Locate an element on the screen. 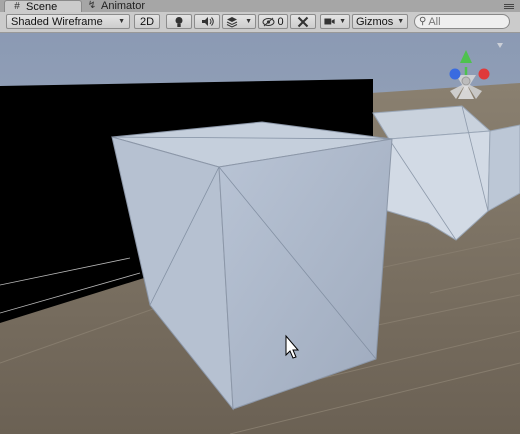 This screenshot has height=434, width=520. tools-icon is located at coordinates (303, 21).